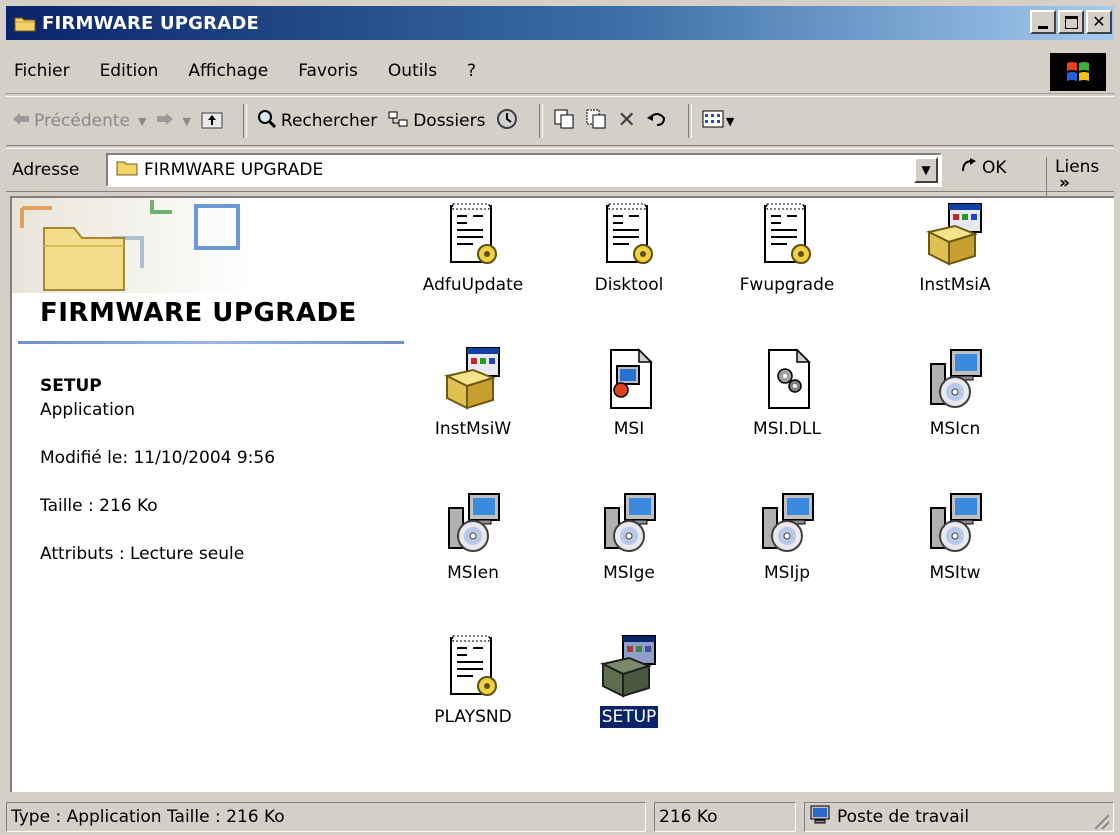 The width and height of the screenshot is (1120, 835). What do you see at coordinates (1064, 183) in the screenshot?
I see `chevron-right-icon: »` at bounding box center [1064, 183].